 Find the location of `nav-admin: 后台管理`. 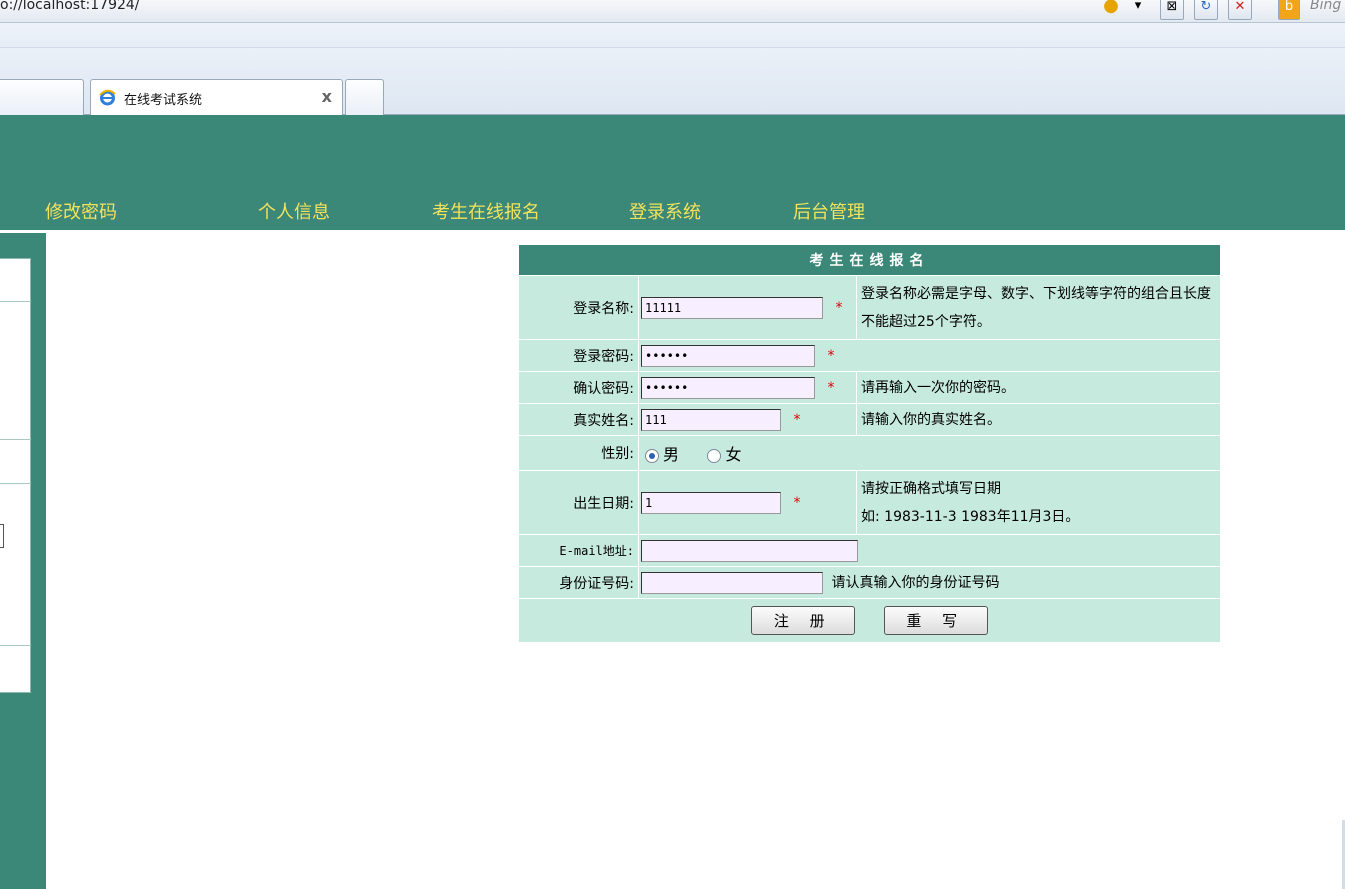

nav-admin: 后台管理 is located at coordinates (829, 211).